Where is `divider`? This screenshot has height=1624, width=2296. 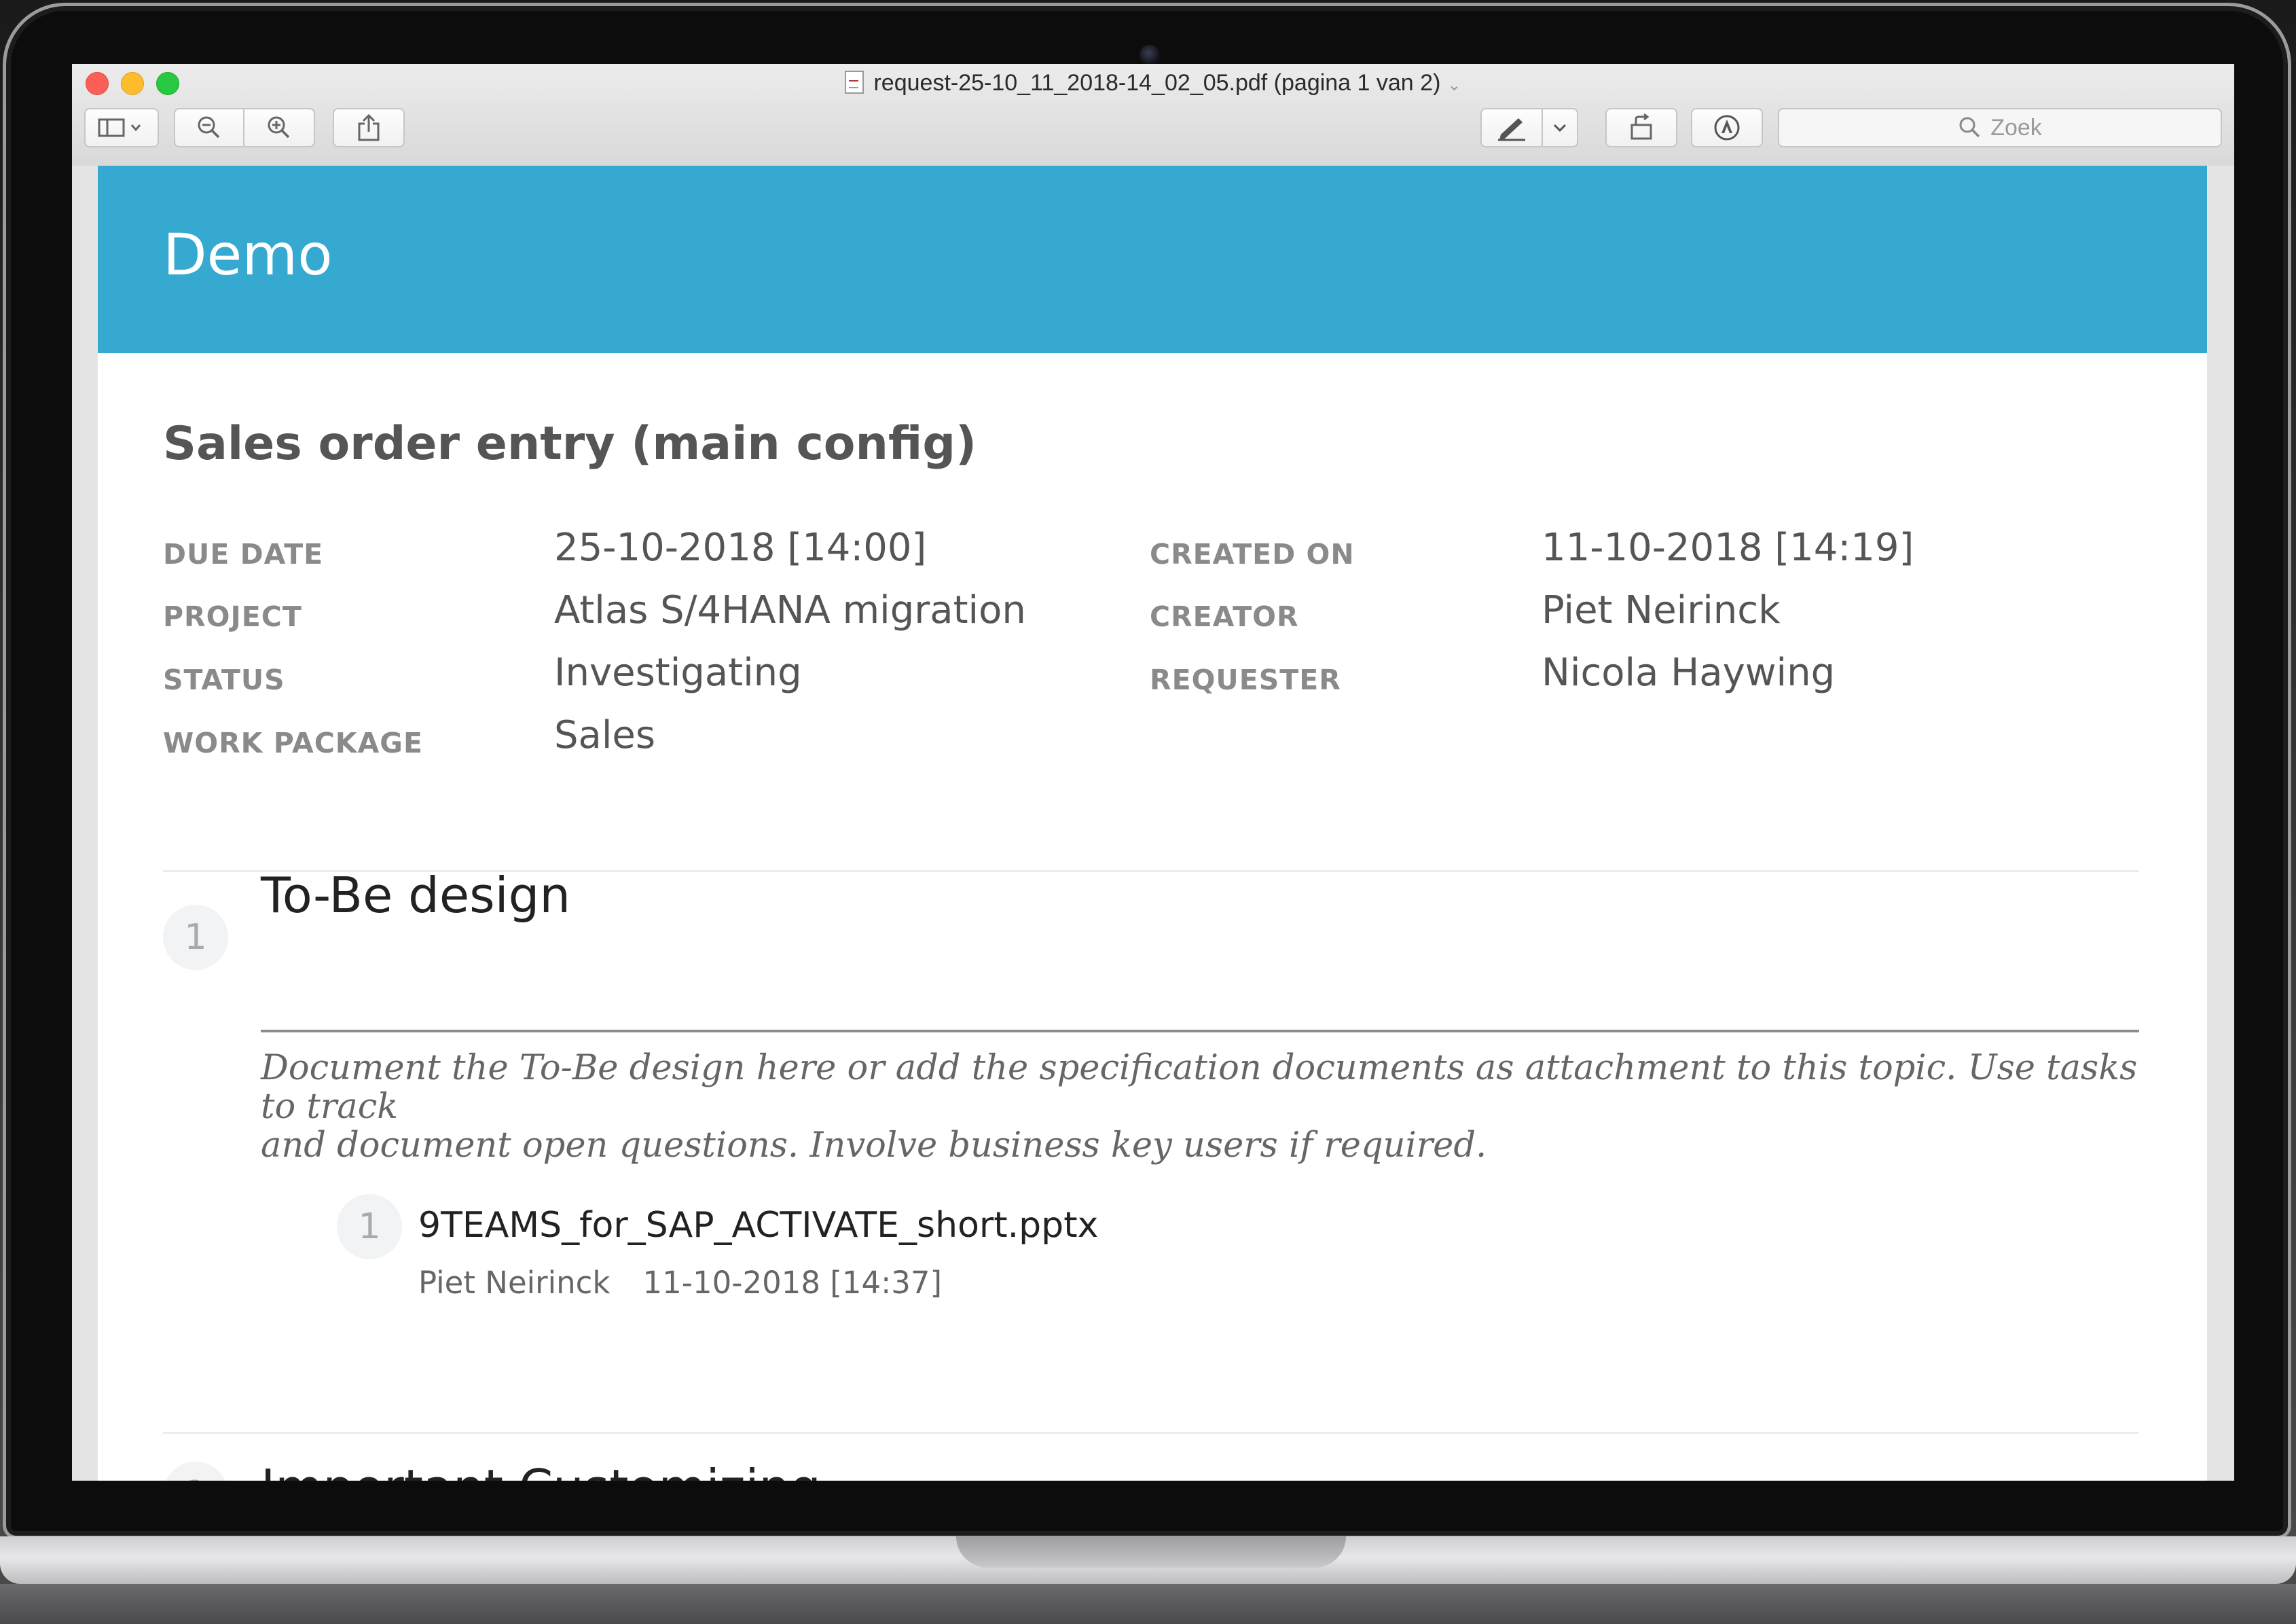
divider is located at coordinates (1151, 1433).